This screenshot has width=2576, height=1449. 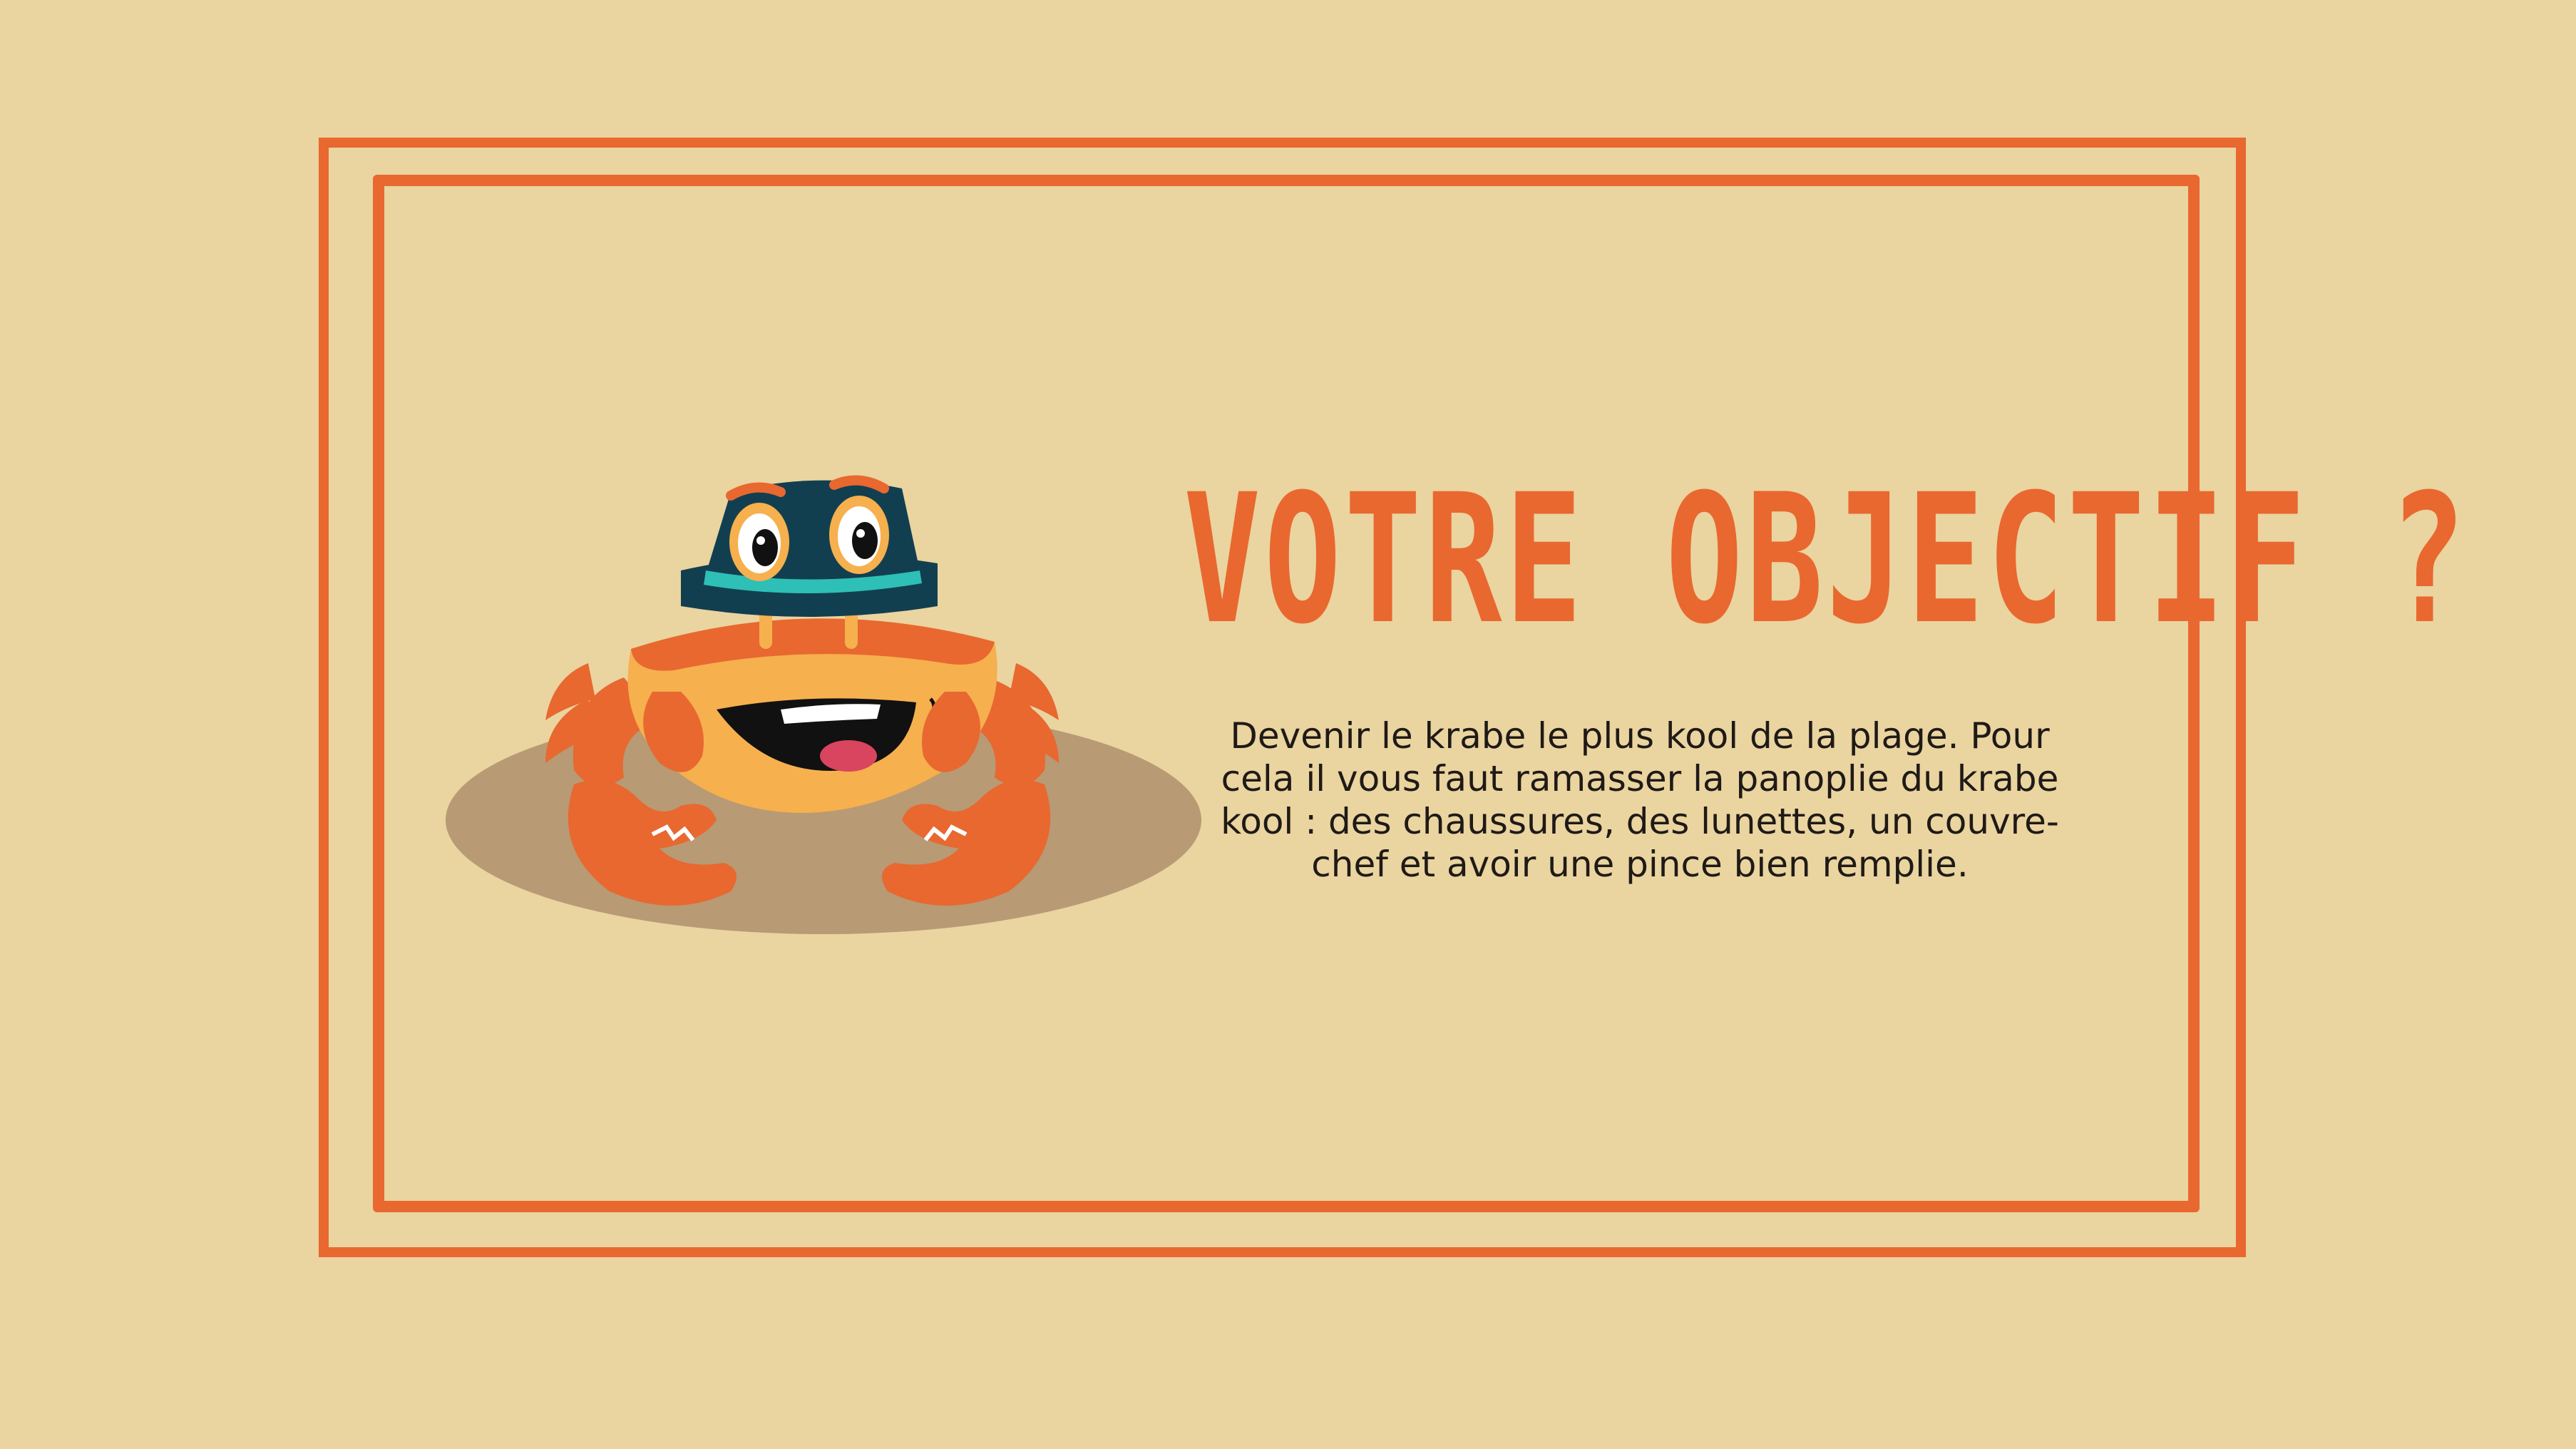 I want to click on bucket-hat-icon, so click(x=809, y=548).